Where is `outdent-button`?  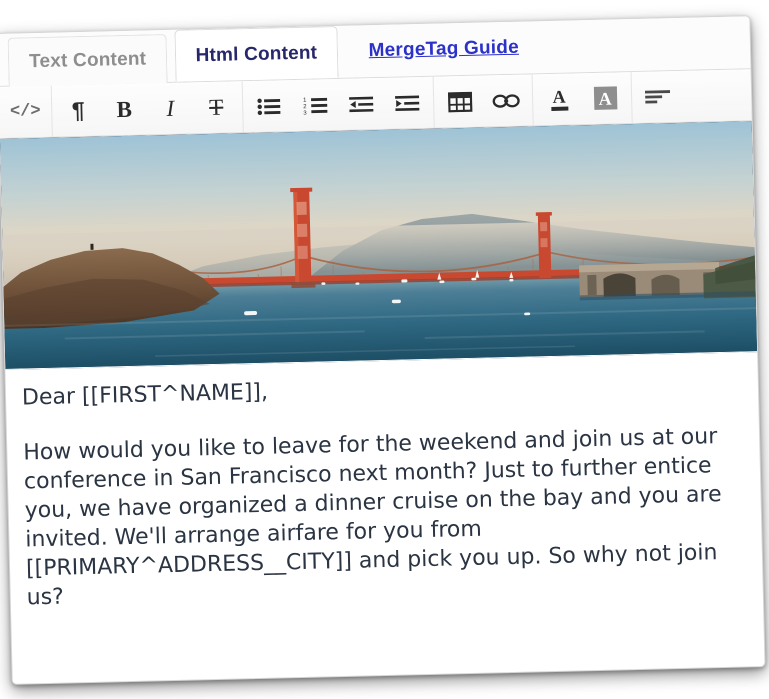 outdent-button is located at coordinates (361, 103).